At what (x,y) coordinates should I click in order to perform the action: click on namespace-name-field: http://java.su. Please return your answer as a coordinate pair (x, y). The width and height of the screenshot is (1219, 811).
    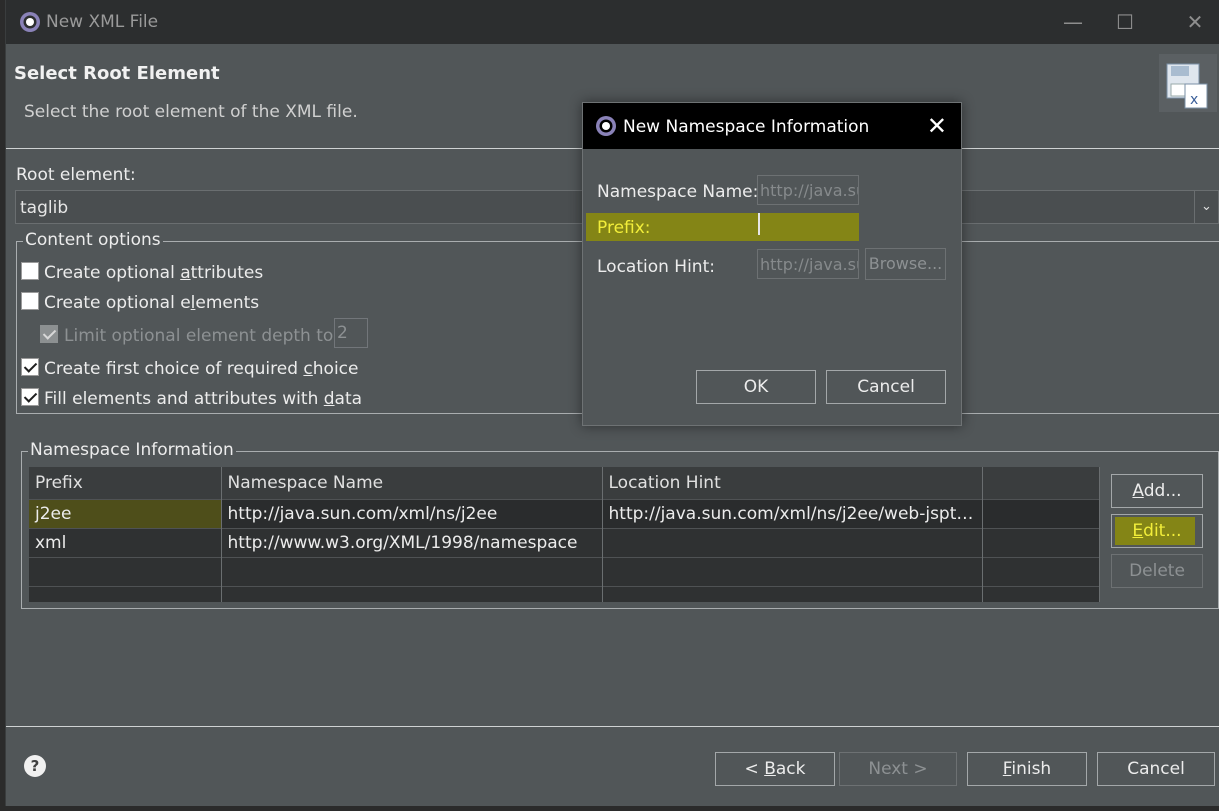
    Looking at the image, I should click on (808, 190).